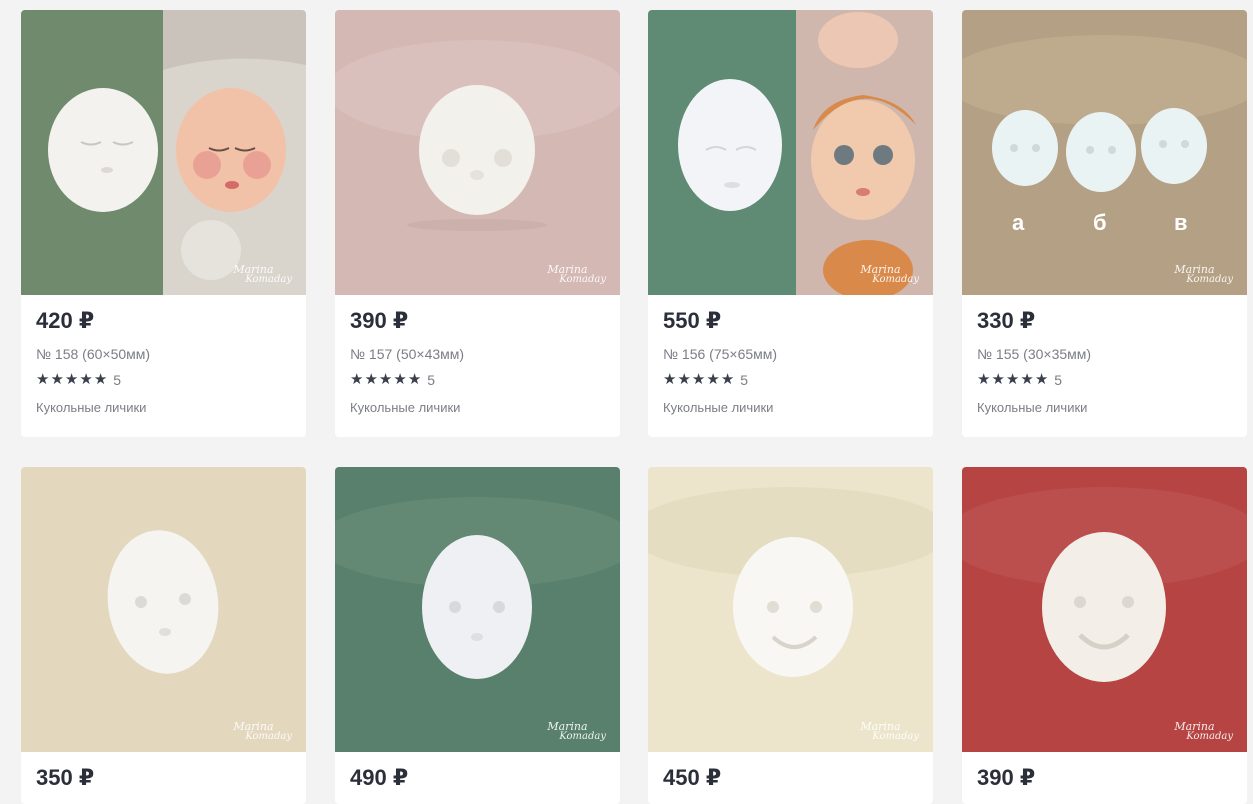  Describe the element at coordinates (1034, 354) in the screenshot. I see `product-title: № 155 (30×35мм)` at that location.